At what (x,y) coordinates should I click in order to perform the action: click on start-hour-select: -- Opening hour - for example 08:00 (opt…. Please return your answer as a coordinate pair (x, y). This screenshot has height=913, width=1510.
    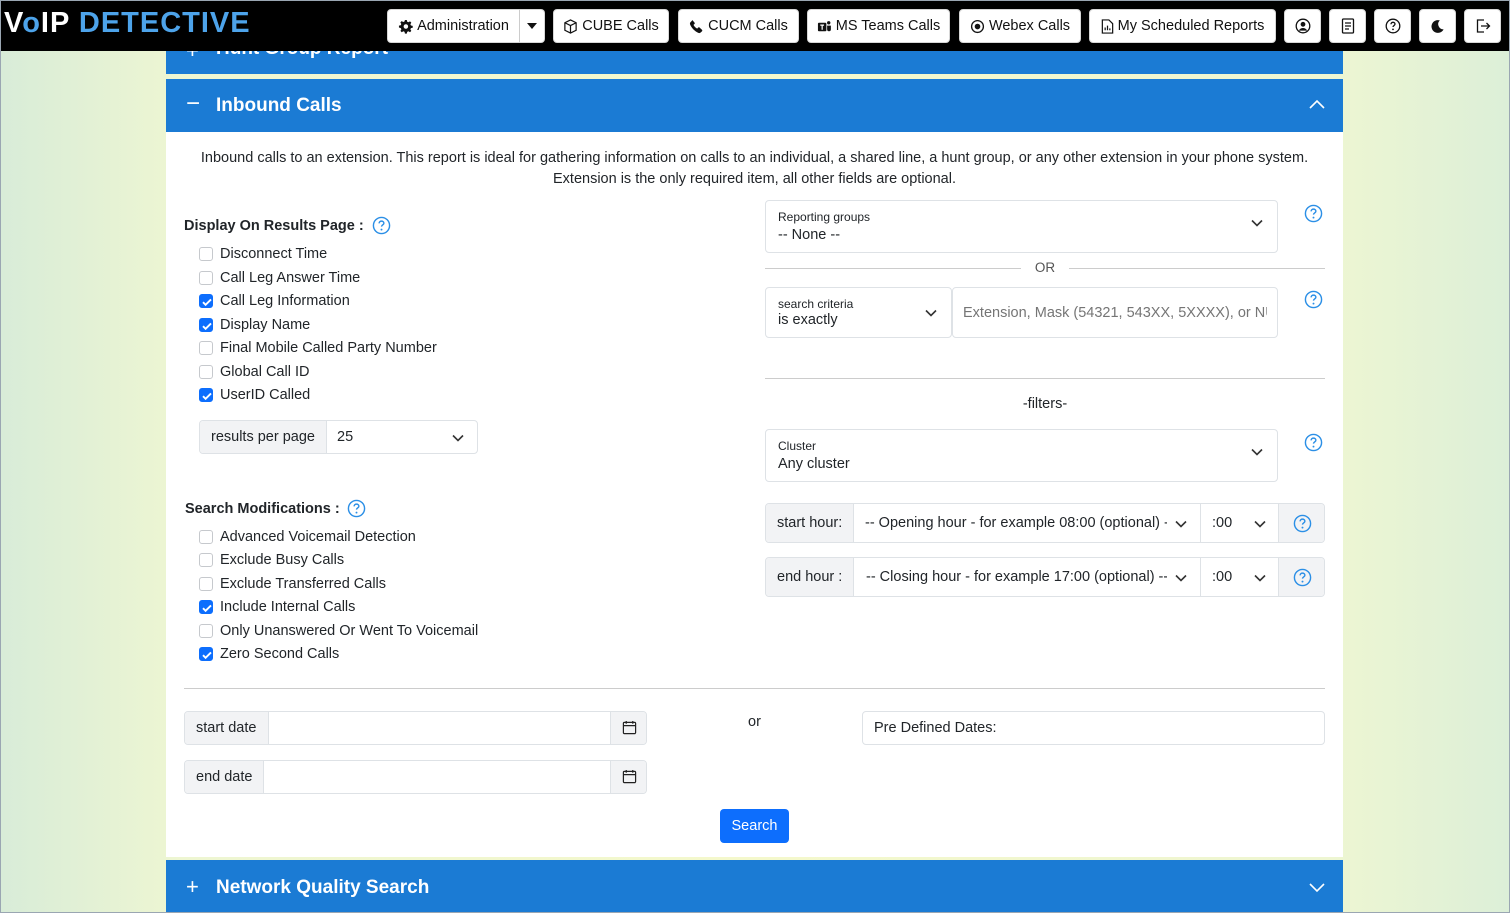
    Looking at the image, I should click on (1016, 523).